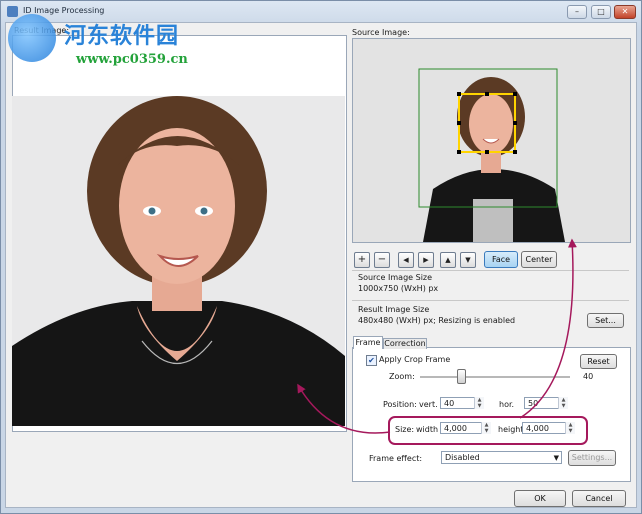 The height and width of the screenshot is (514, 642). I want to click on position-label: Position:, so click(400, 404).